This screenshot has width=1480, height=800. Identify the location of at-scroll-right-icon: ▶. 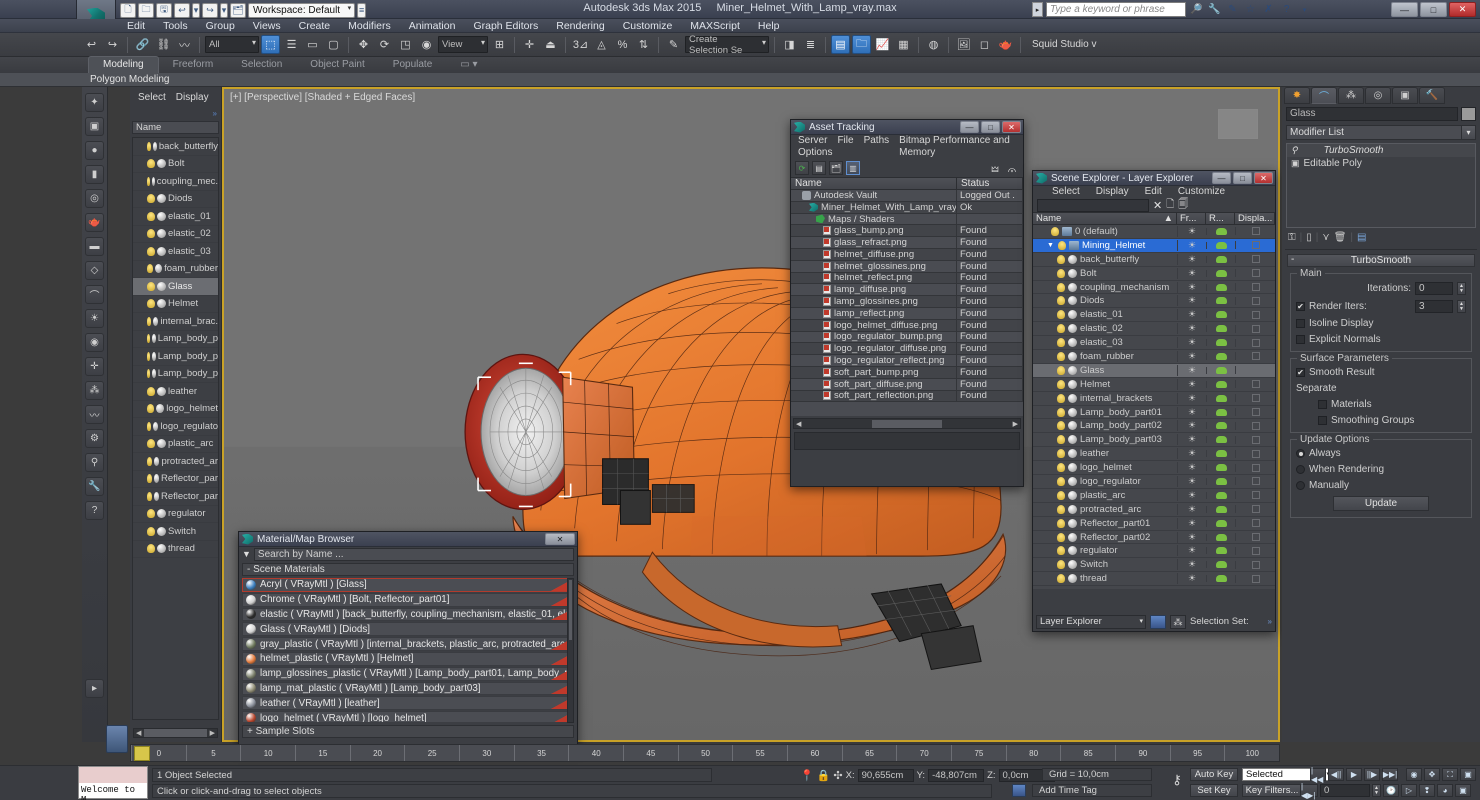
(1015, 424).